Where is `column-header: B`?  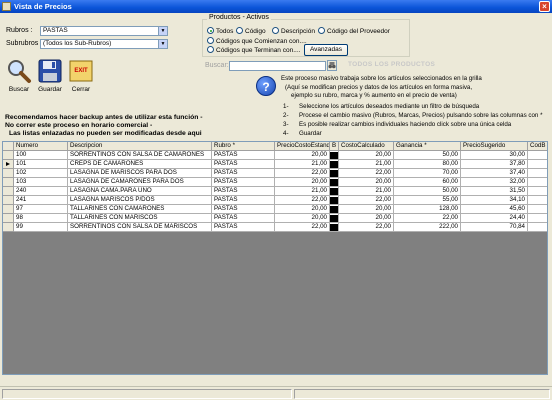 column-header: B is located at coordinates (334, 146).